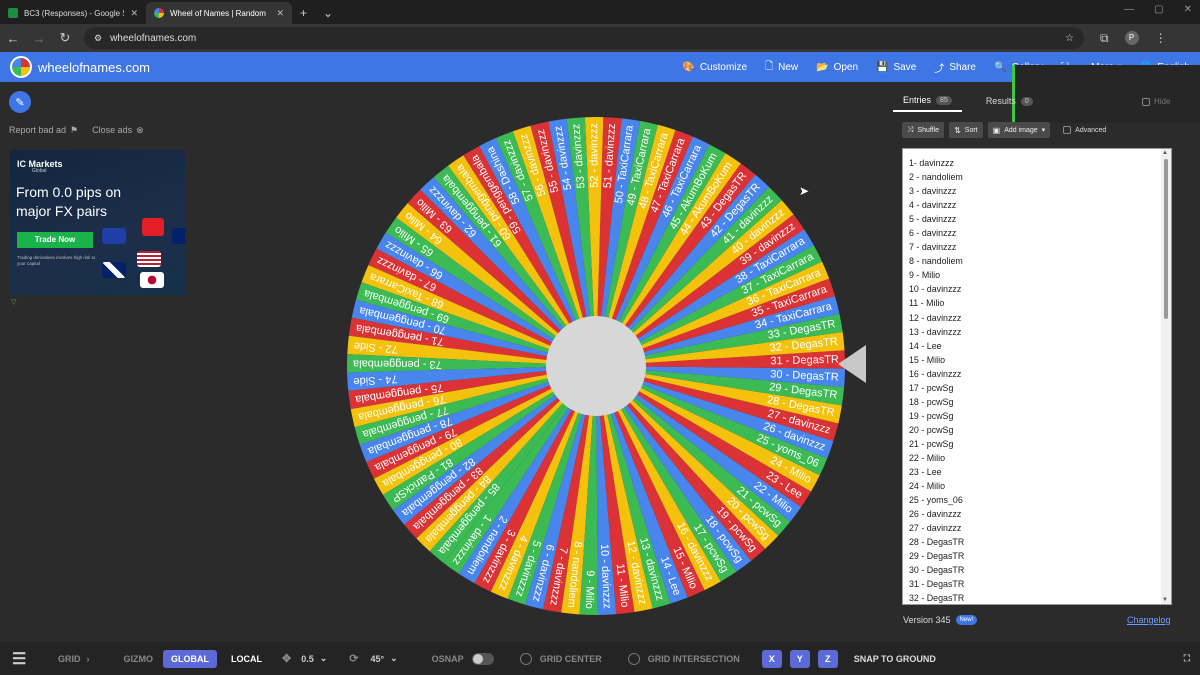 This screenshot has height=675, width=1200. What do you see at coordinates (1040, 289) in the screenshot?
I see `entry-line: 10 - davinzzz` at bounding box center [1040, 289].